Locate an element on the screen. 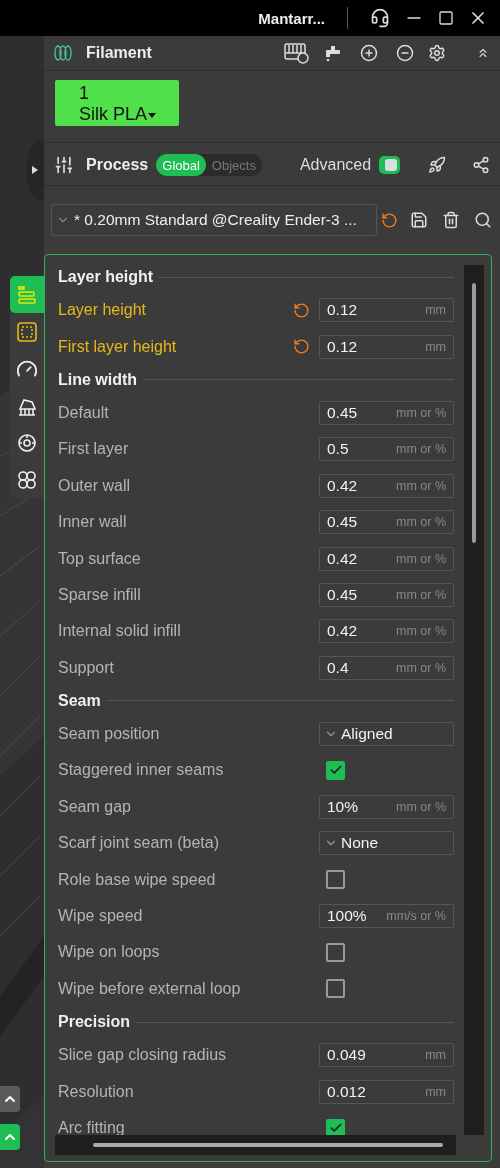  setting-label: Support is located at coordinates (87, 667).